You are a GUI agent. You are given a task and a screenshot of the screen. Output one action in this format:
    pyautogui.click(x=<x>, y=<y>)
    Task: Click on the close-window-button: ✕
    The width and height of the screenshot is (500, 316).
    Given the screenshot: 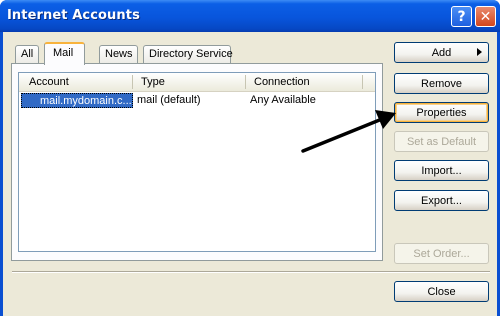 What is the action you would take?
    pyautogui.click(x=485, y=16)
    